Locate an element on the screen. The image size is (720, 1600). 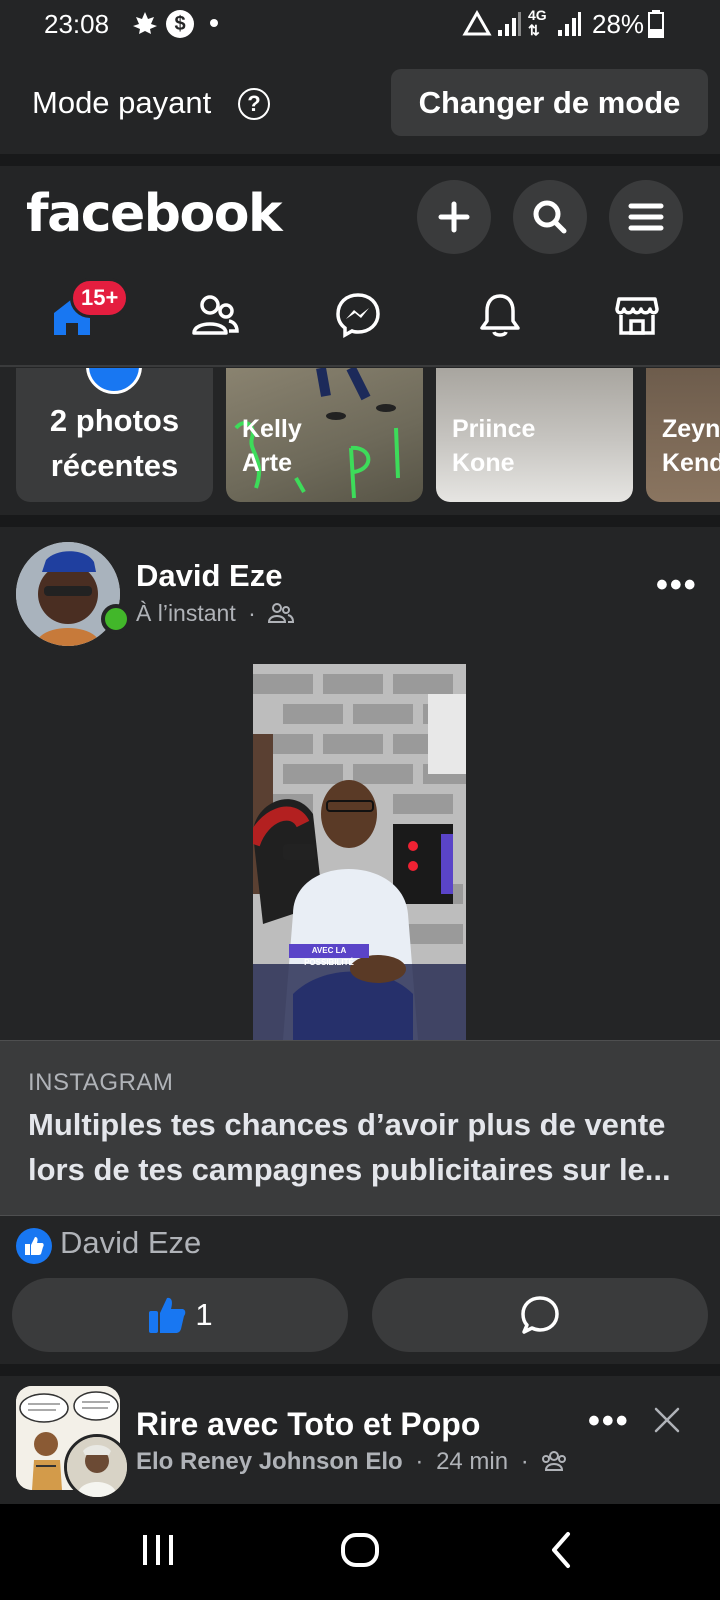
member-photo is located at coordinates (97, 1467).